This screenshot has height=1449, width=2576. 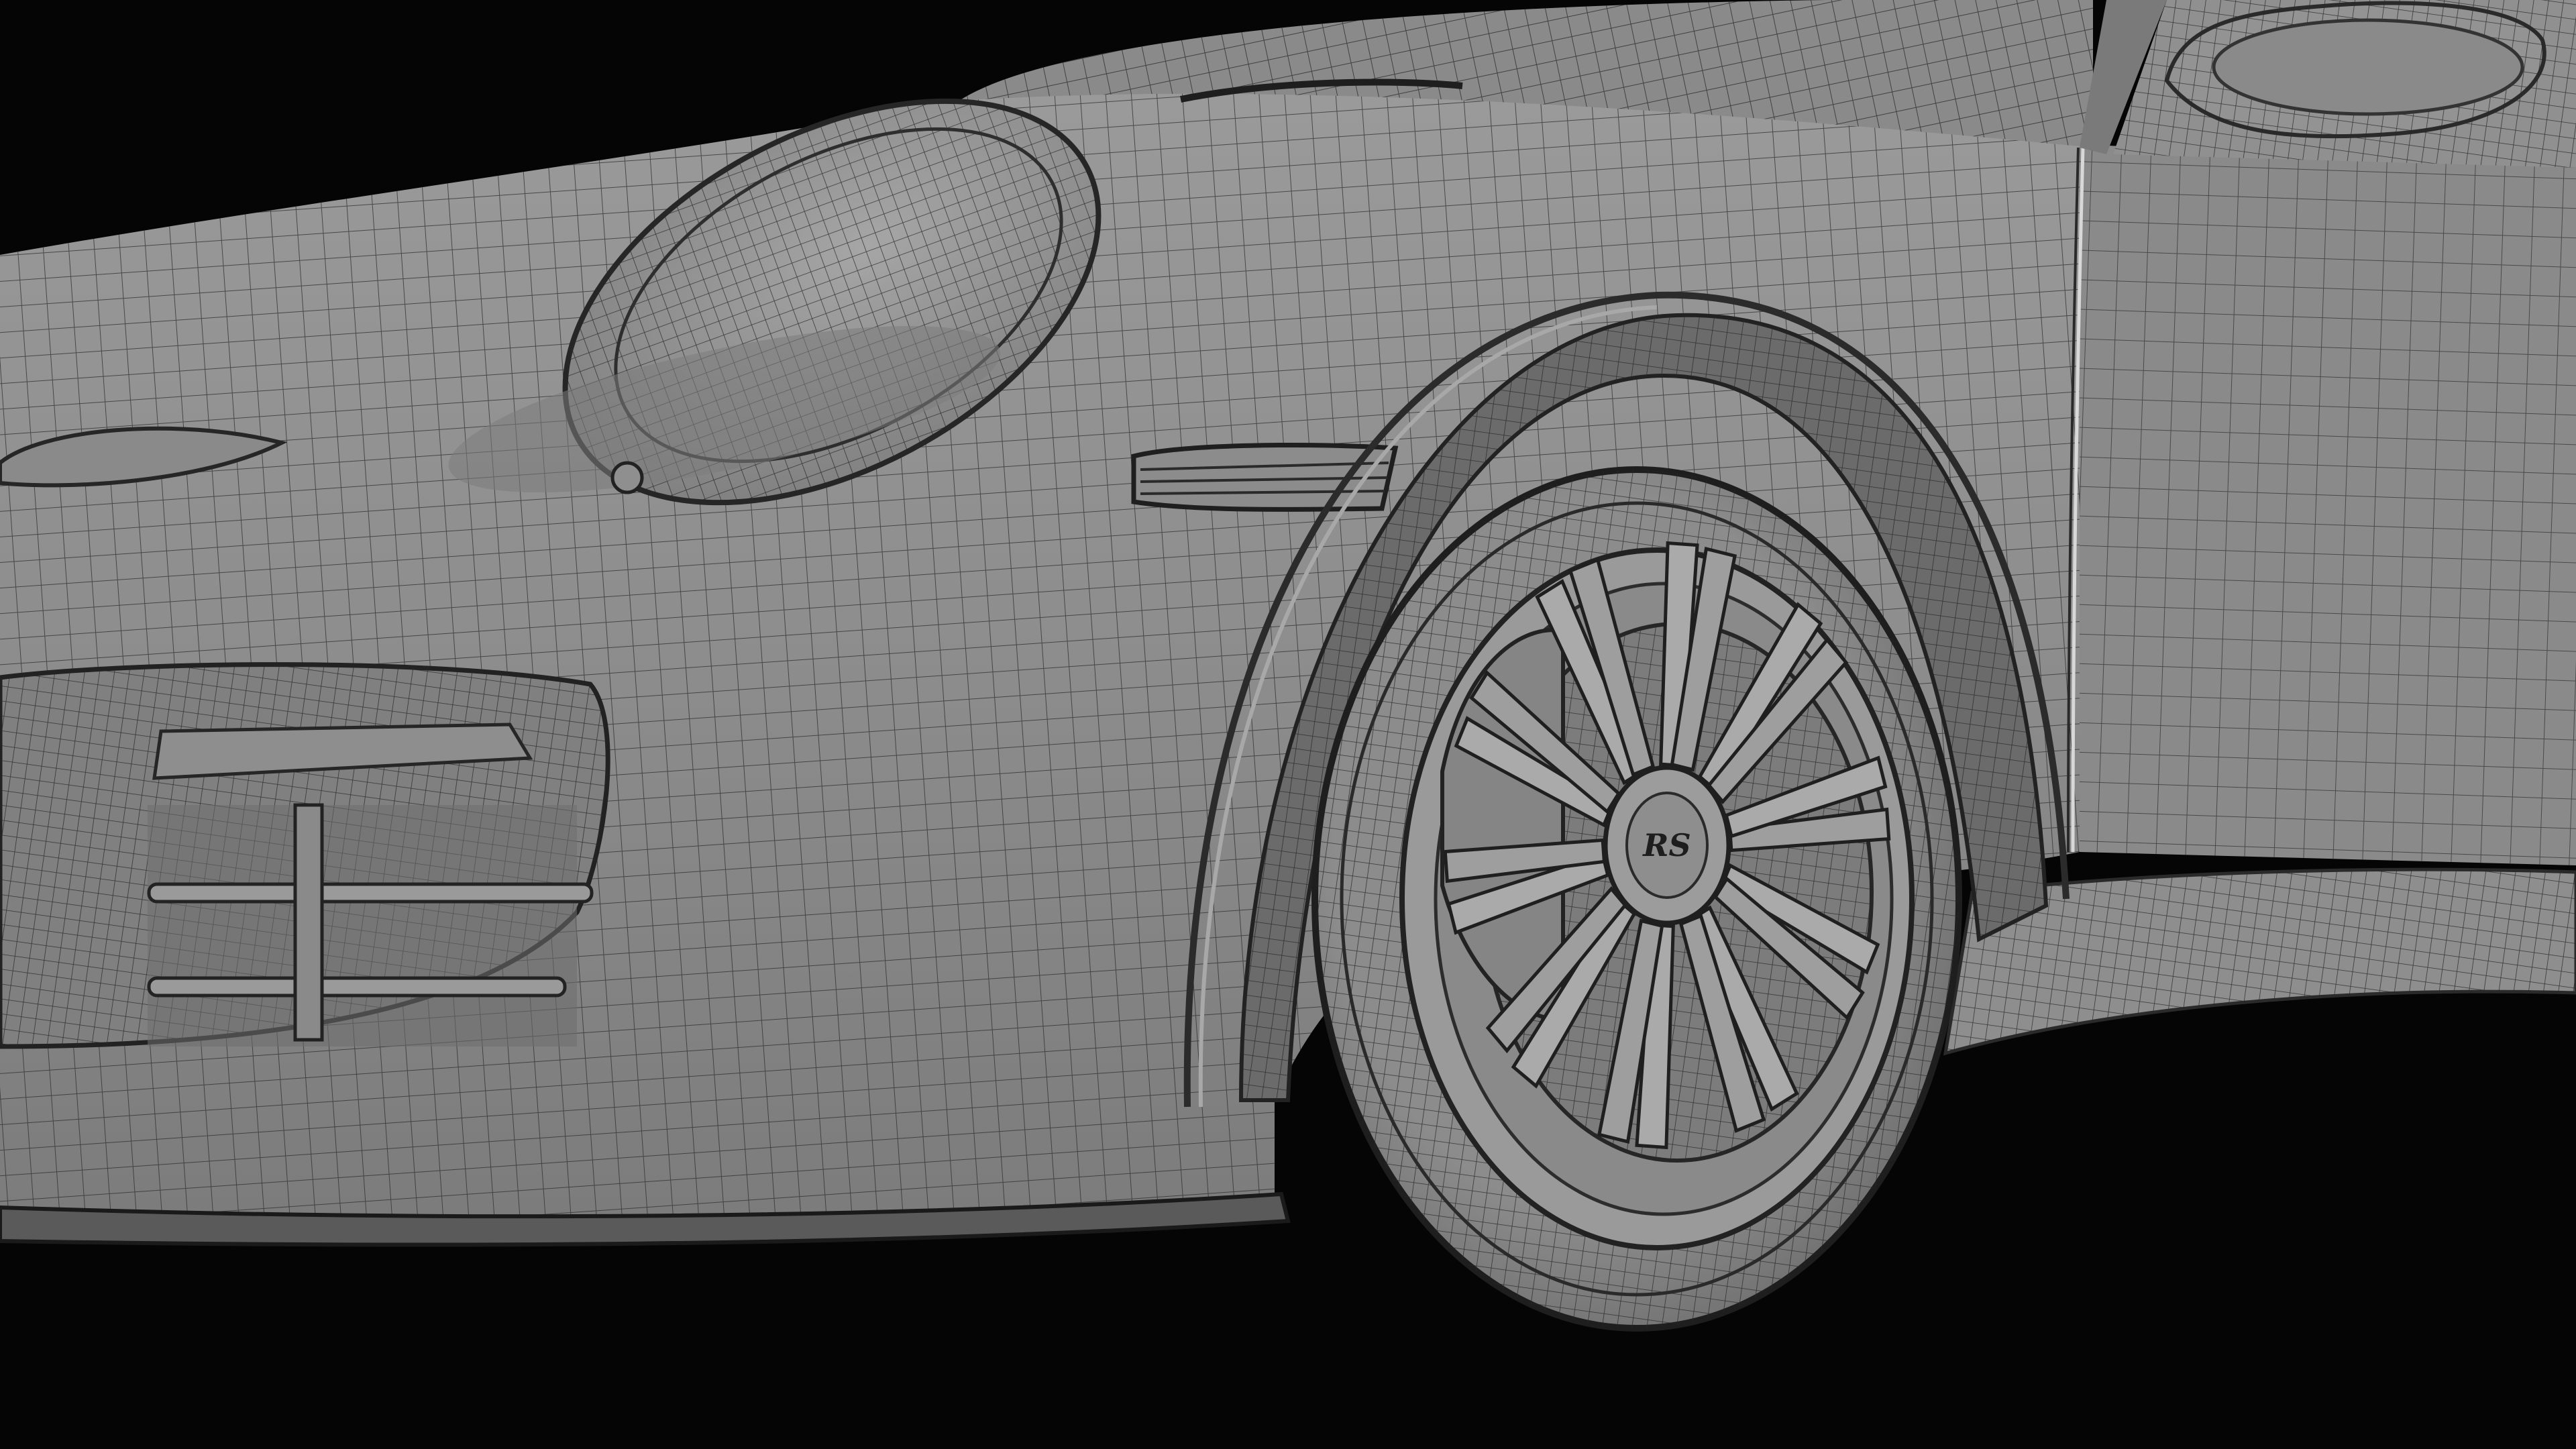 What do you see at coordinates (305, 855) in the screenshot?
I see `air-intake` at bounding box center [305, 855].